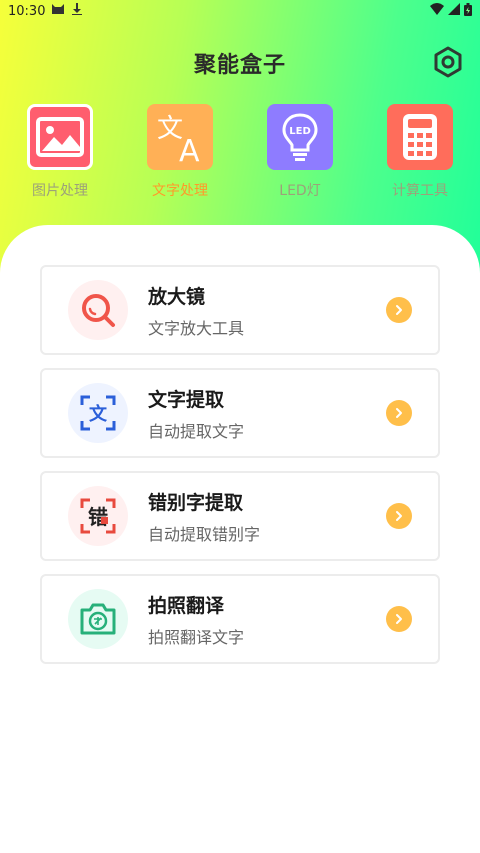 The width and height of the screenshot is (480, 853). What do you see at coordinates (420, 191) in the screenshot?
I see `tab-label: 计算工具` at bounding box center [420, 191].